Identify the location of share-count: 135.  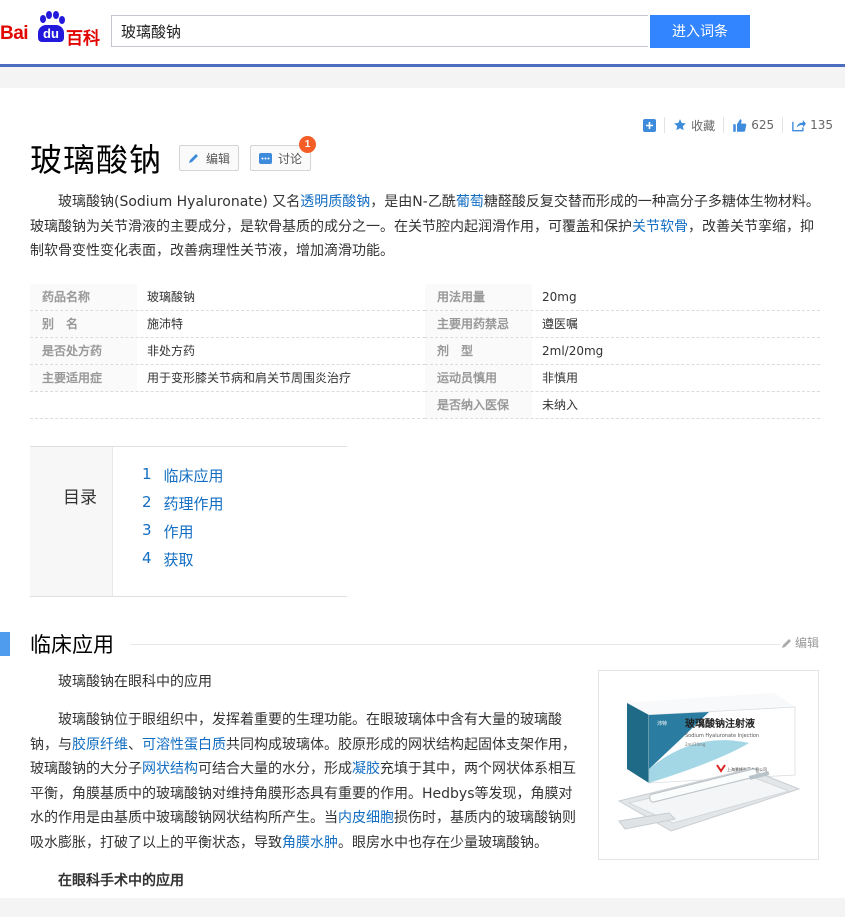
(821, 125).